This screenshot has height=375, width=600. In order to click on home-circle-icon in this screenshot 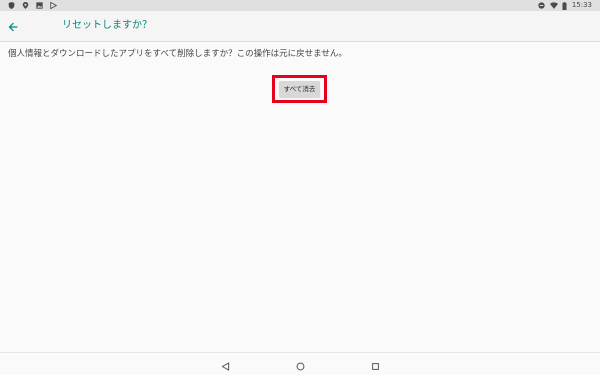, I will do `click(300, 365)`.